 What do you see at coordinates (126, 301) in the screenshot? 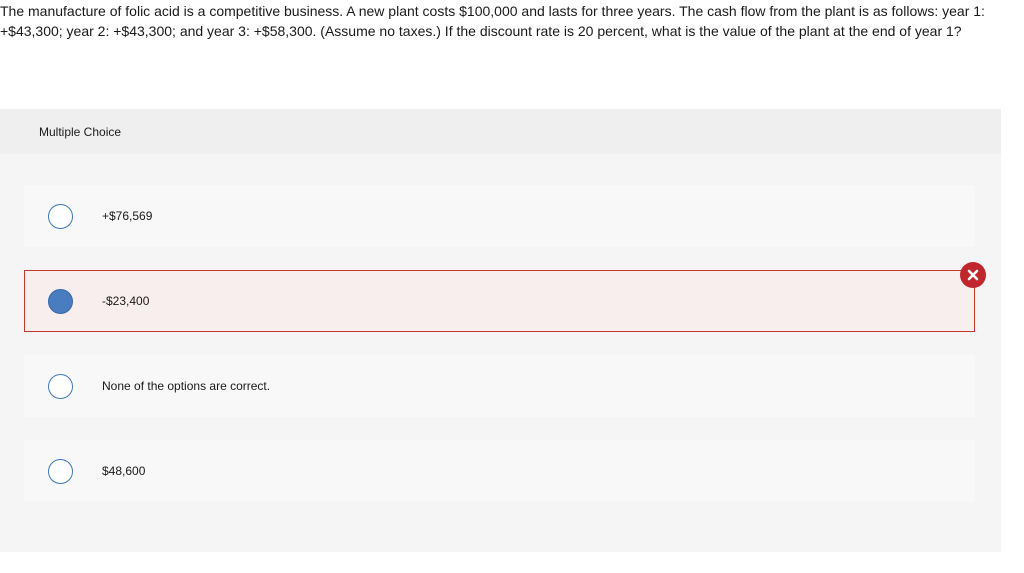
I see `option-label: -$23,400` at bounding box center [126, 301].